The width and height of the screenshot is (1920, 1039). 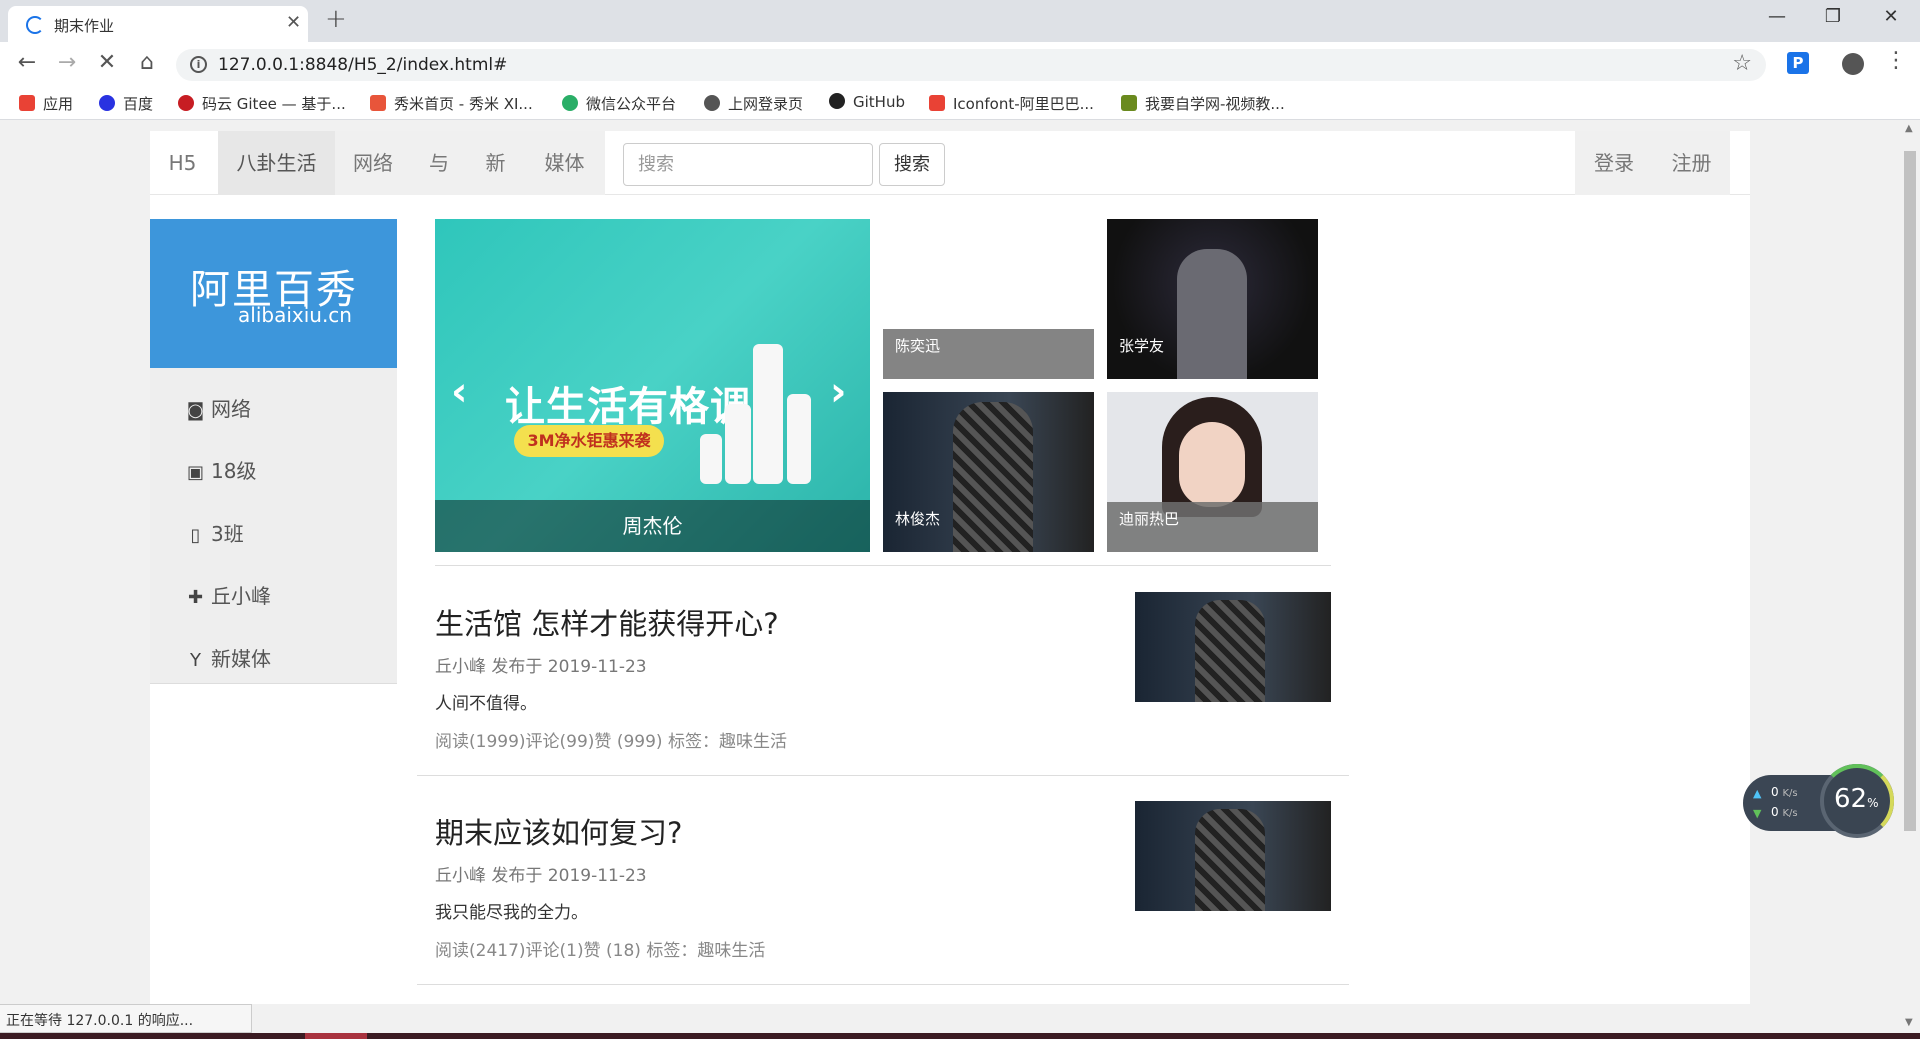 I want to click on article-title: 生活馆 怎样才能获得开心?, so click(x=607, y=622).